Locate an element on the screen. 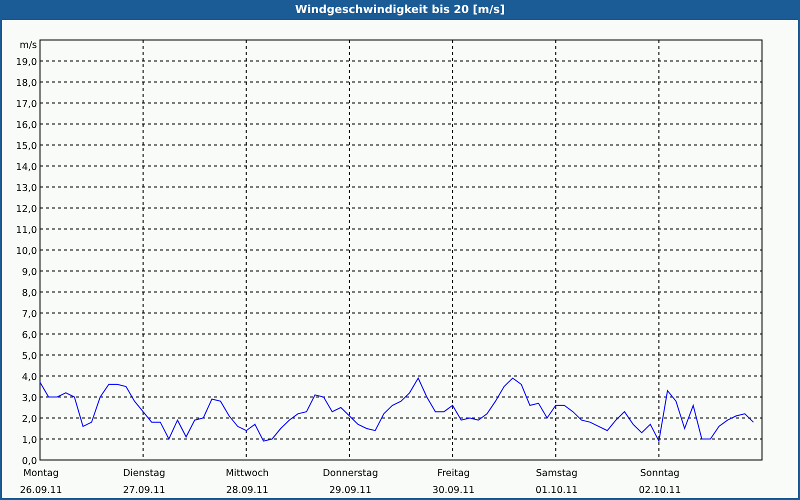 This screenshot has width=800, height=500. y-tick-label: 19,0 is located at coordinates (26, 62).